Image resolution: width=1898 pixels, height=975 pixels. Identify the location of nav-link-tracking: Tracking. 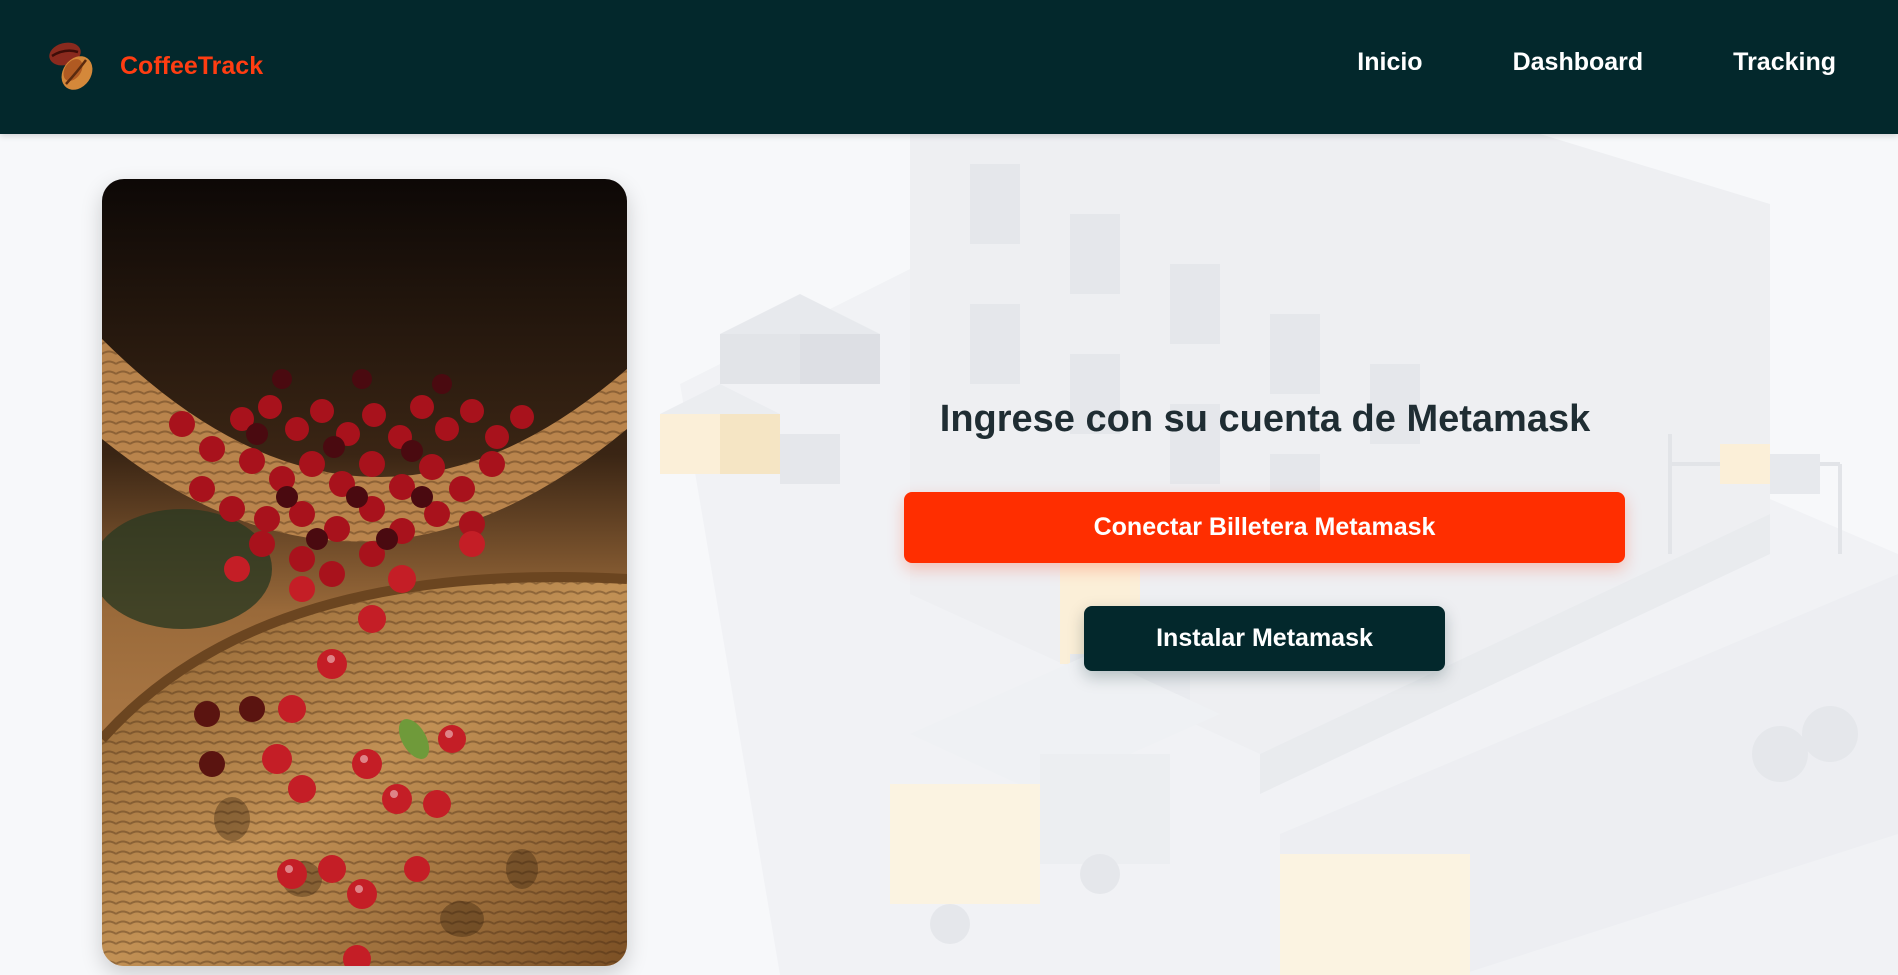
(1784, 62).